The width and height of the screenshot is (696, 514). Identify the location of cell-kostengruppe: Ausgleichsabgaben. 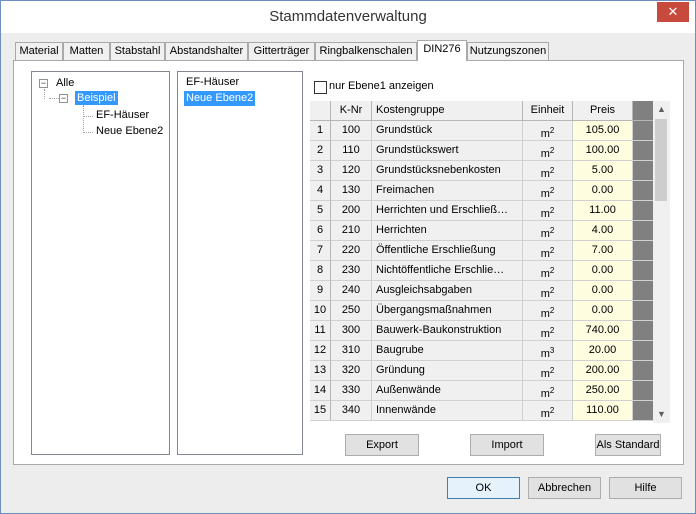
(447, 291).